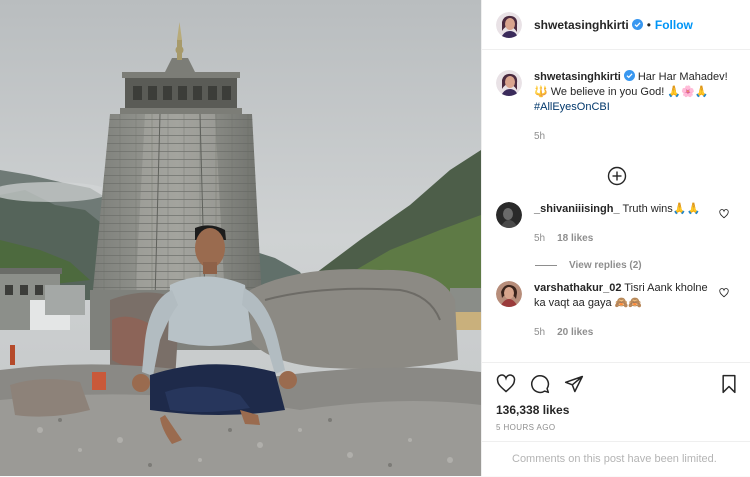  I want to click on caption-username: shwetasinghkirti, so click(577, 77).